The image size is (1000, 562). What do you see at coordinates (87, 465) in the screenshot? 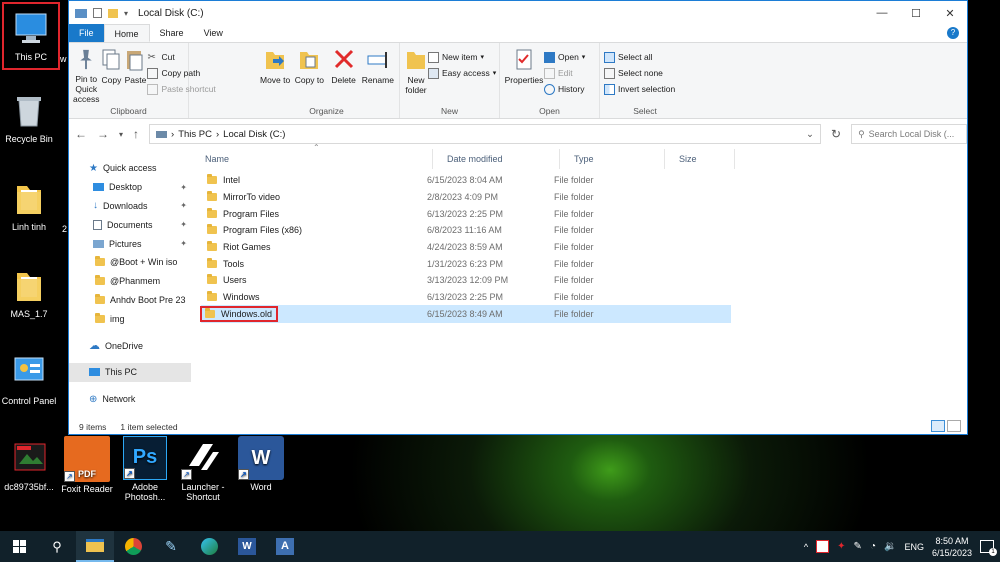
I see `desktop-icon-foxit-reader: PDF ↗ Foxit Reader` at bounding box center [87, 465].